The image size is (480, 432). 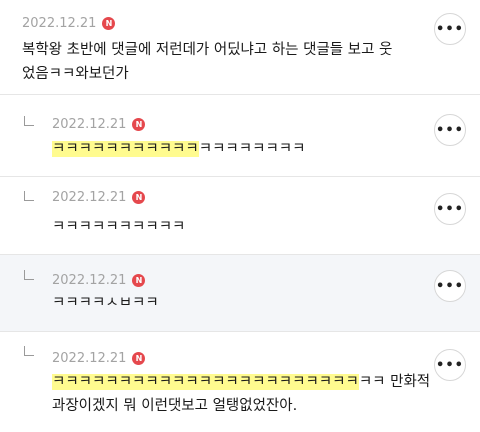 What do you see at coordinates (394, 382) in the screenshot?
I see `comment-text-rest: ㅋㅋ 만화적` at bounding box center [394, 382].